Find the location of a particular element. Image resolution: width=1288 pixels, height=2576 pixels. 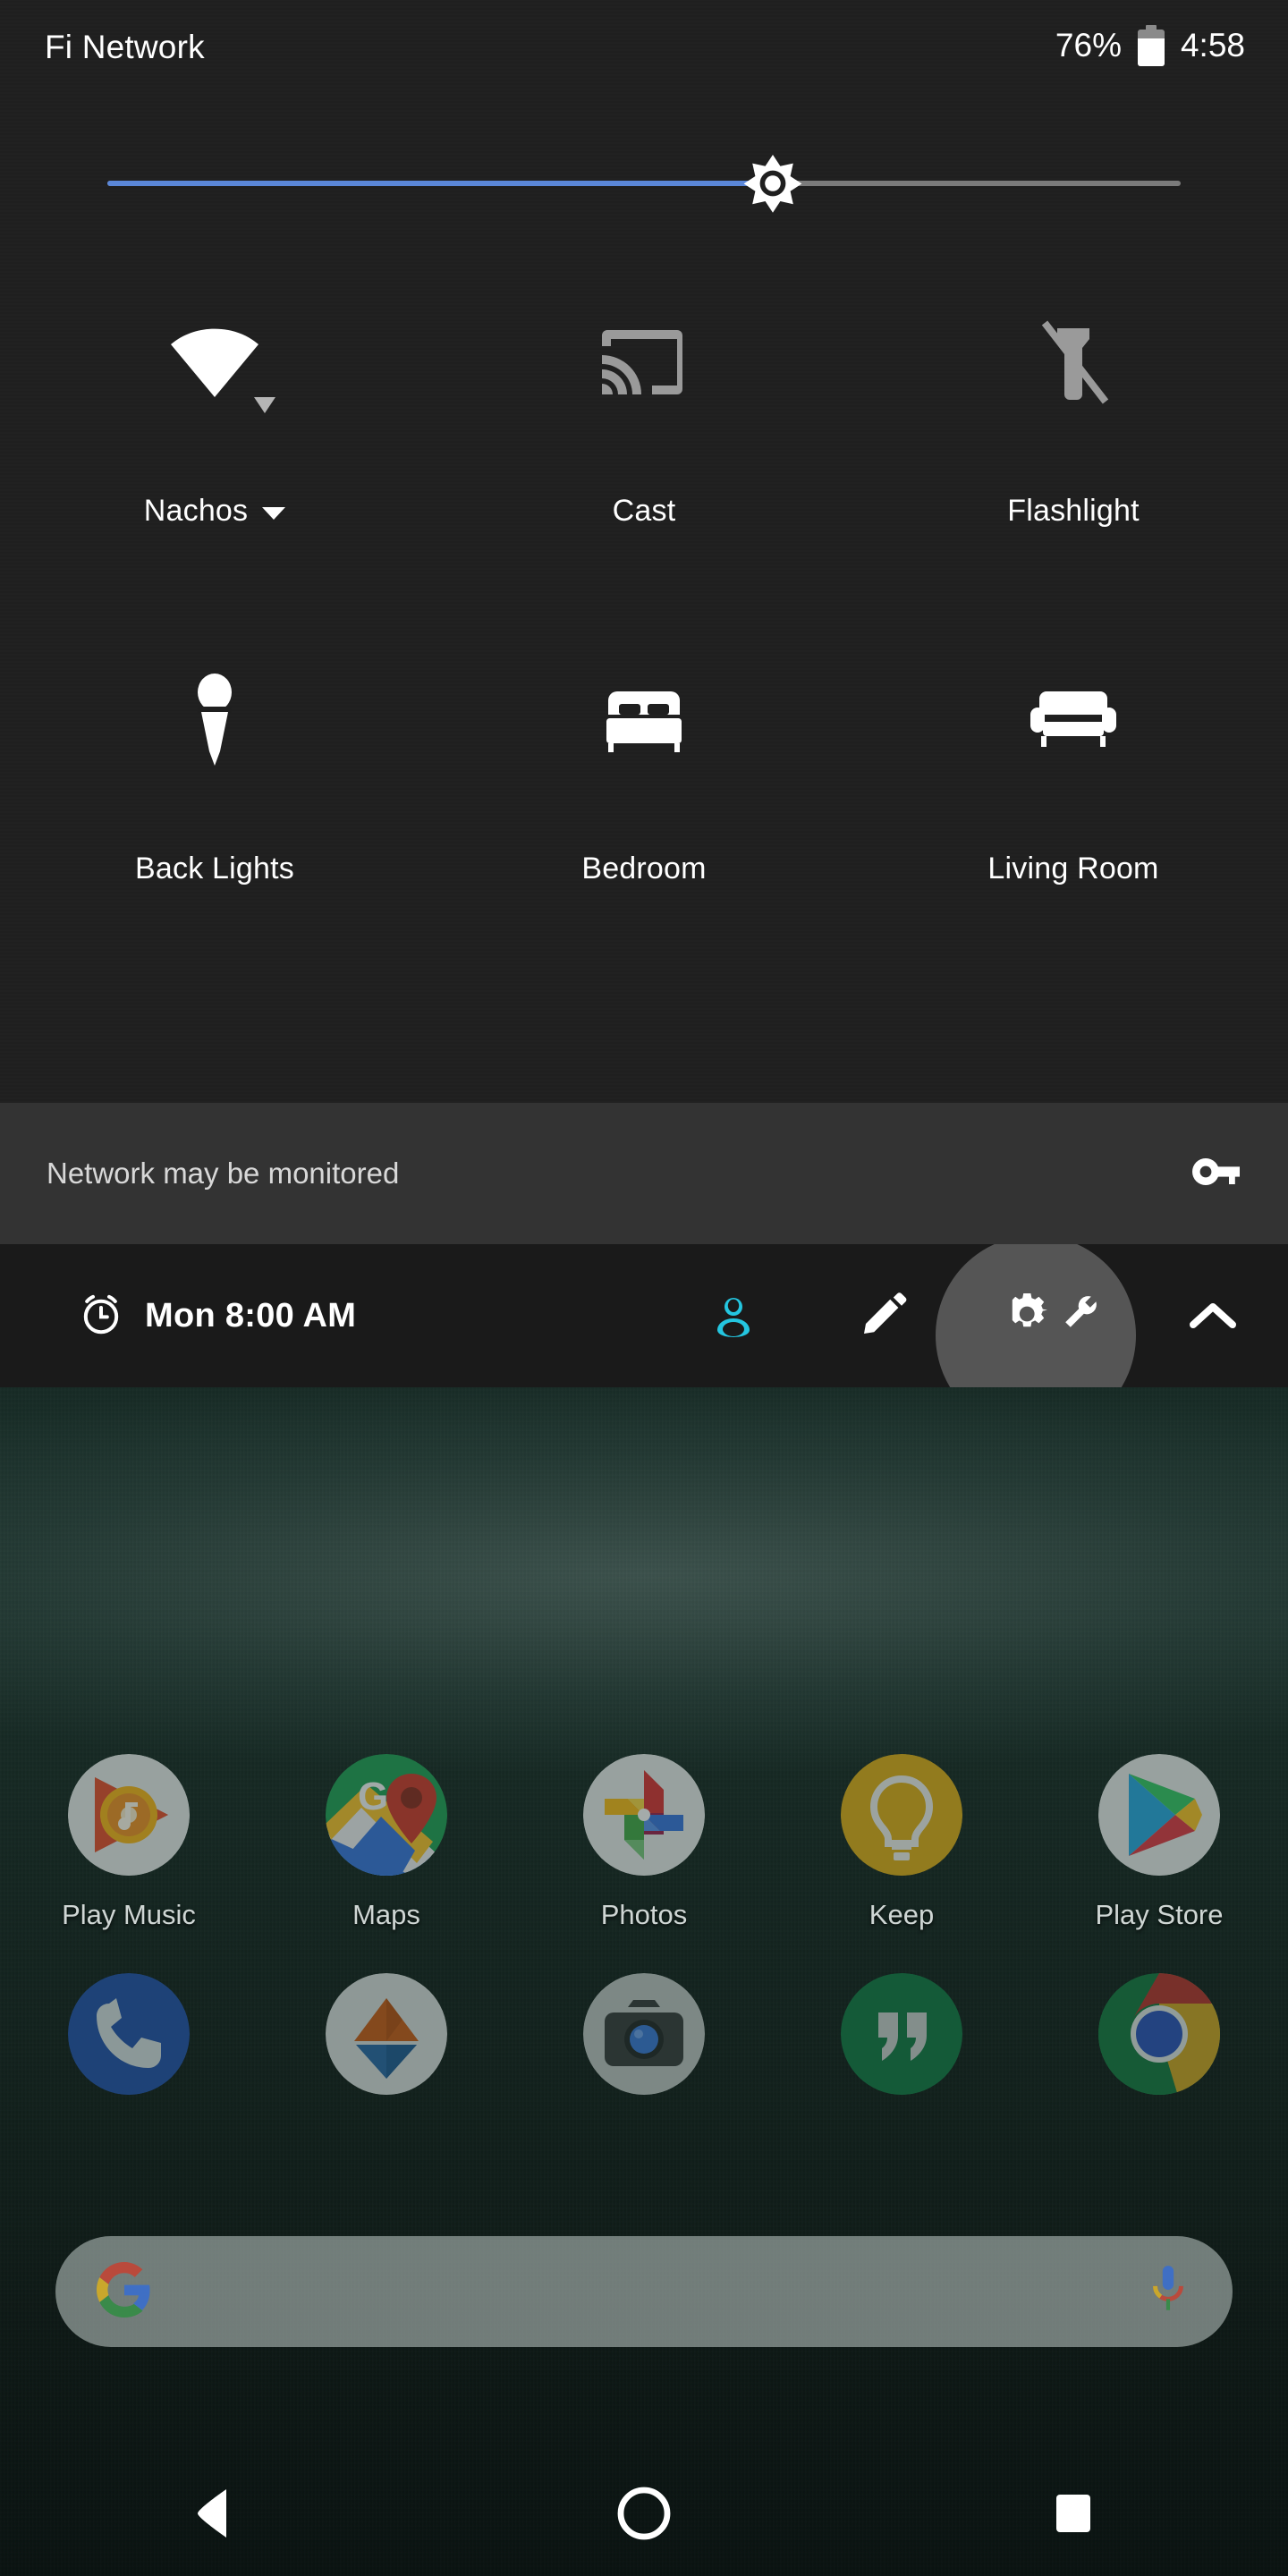

chevron-down-icon is located at coordinates (274, 513).